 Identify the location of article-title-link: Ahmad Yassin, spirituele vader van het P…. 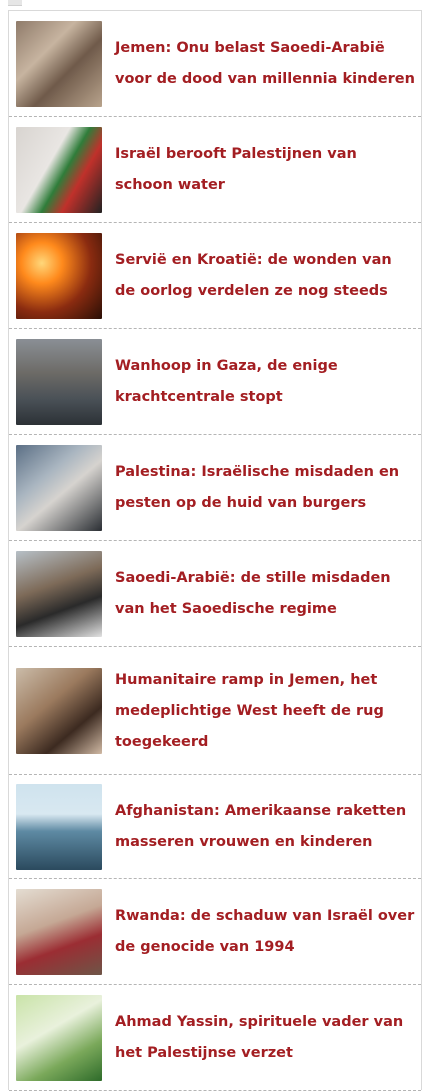
(265, 1038).